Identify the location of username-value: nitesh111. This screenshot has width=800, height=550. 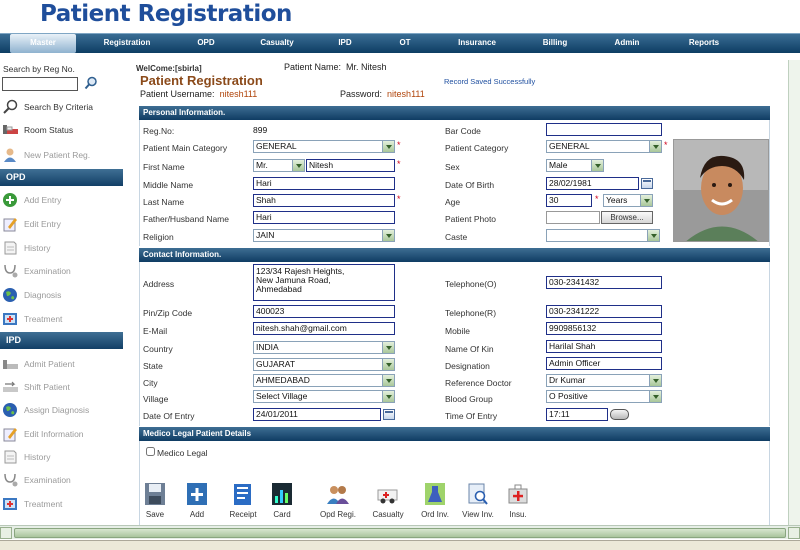
(238, 94).